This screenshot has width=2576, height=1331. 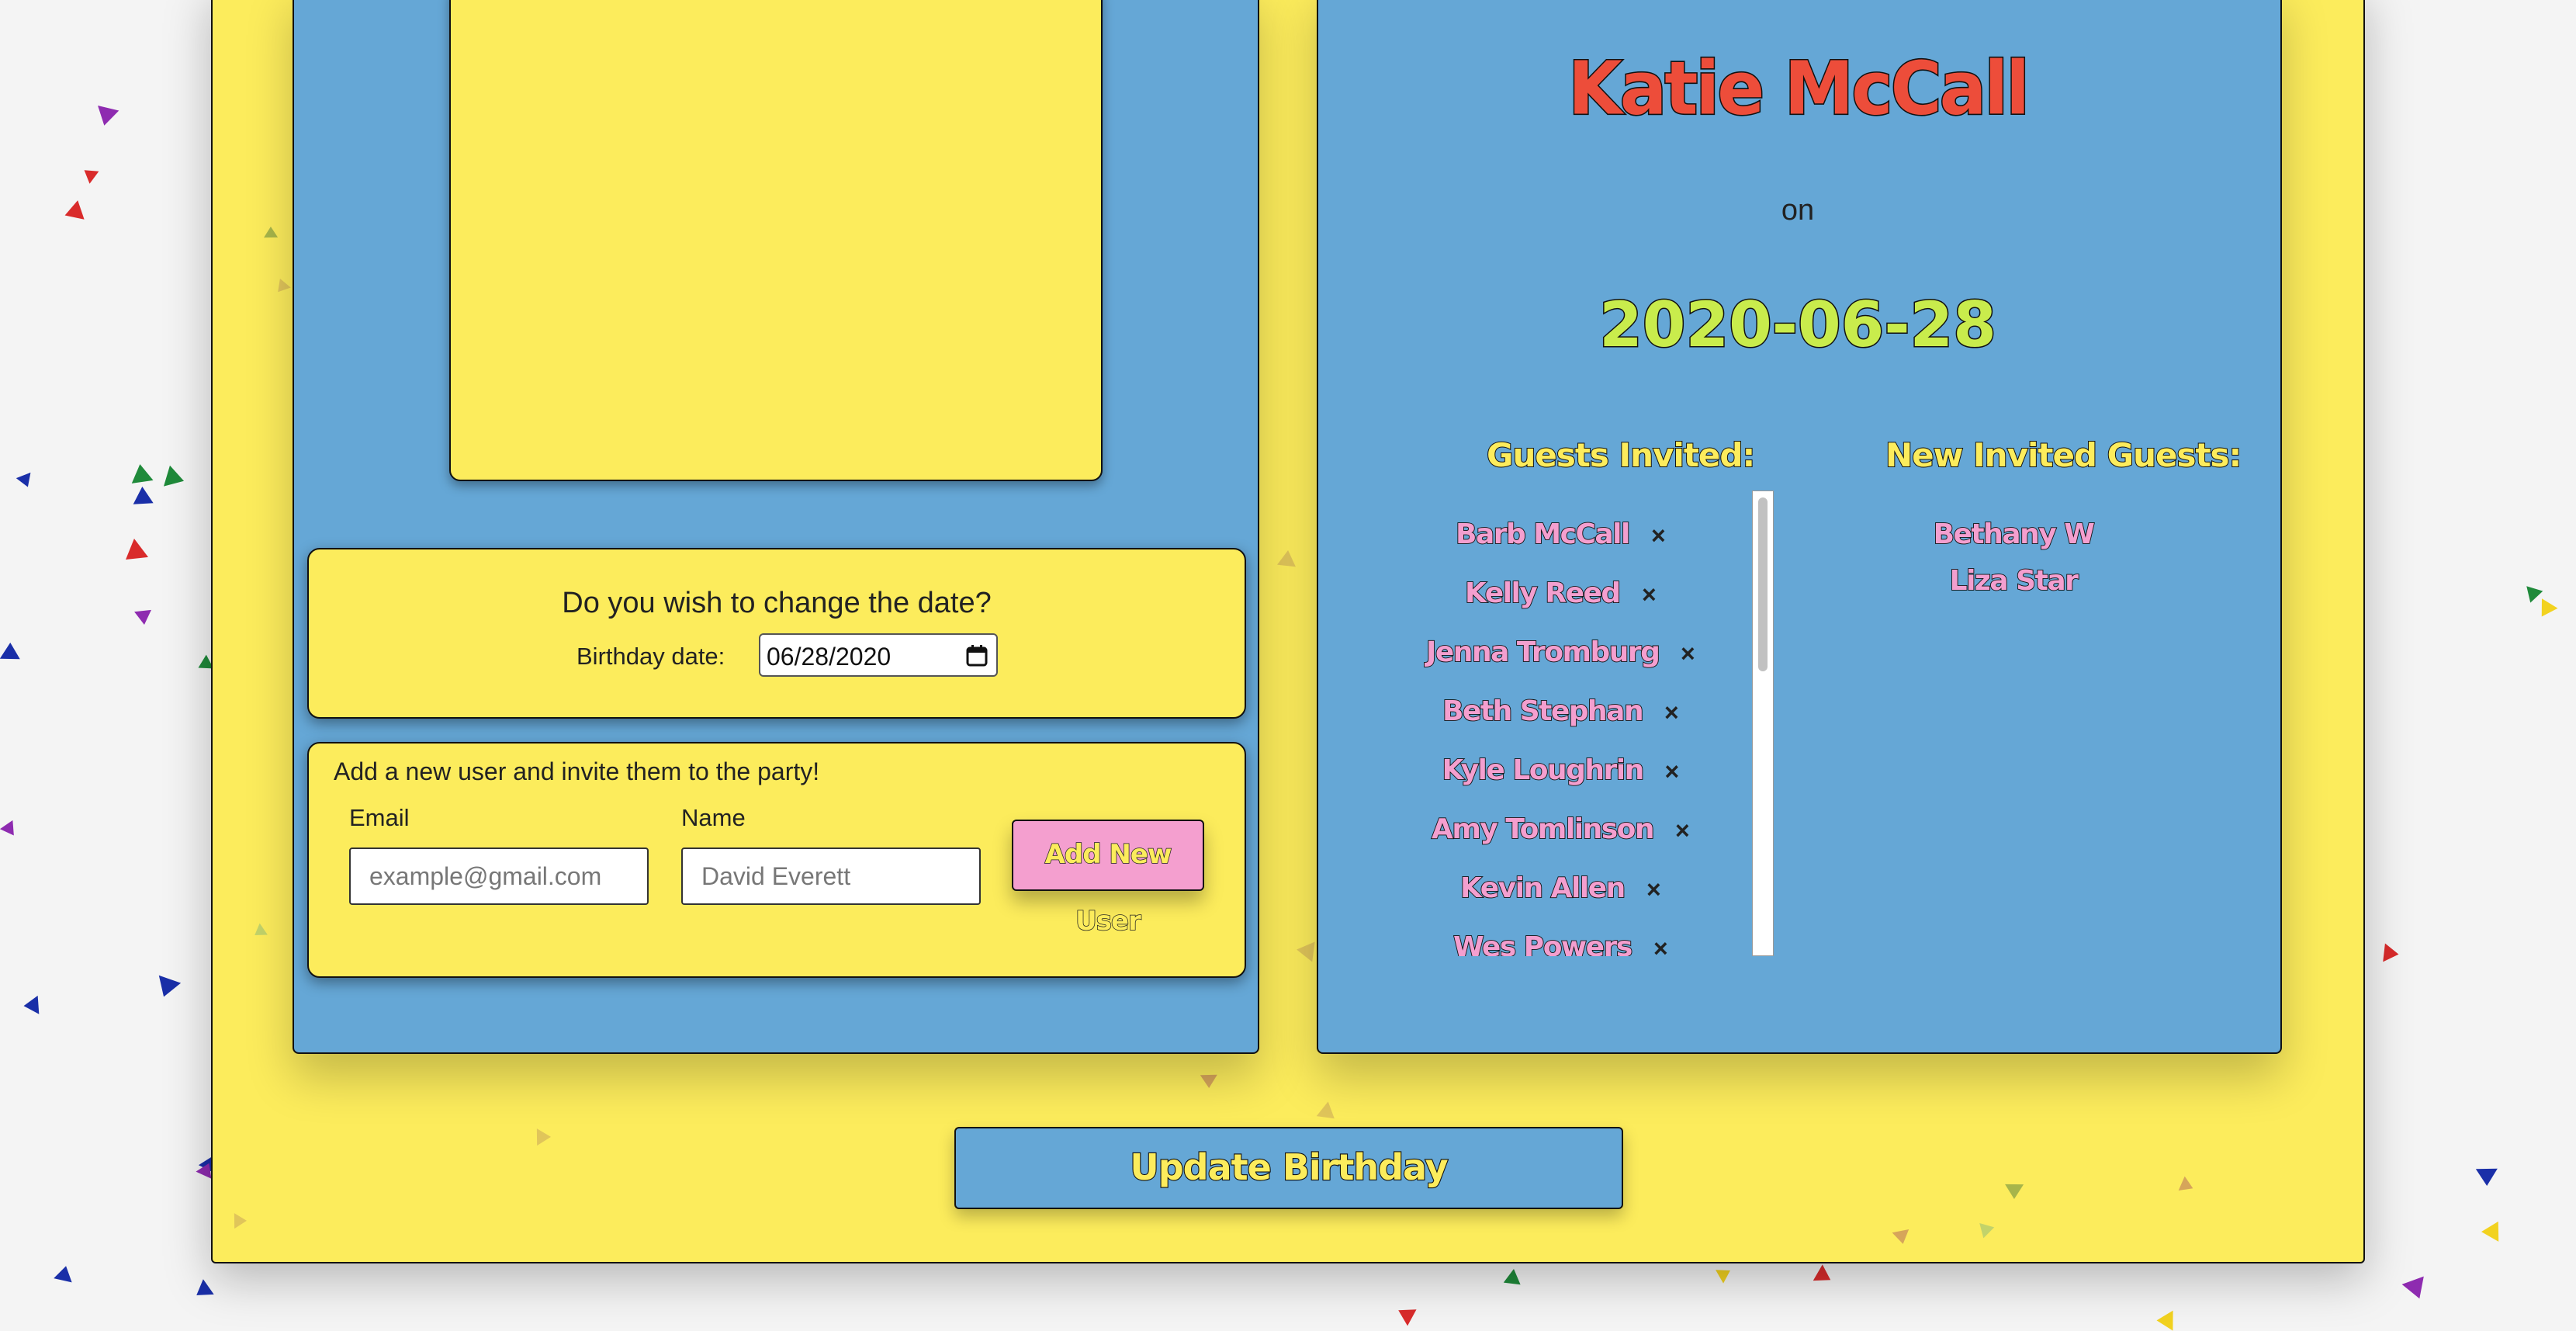 I want to click on name-field, so click(x=831, y=876).